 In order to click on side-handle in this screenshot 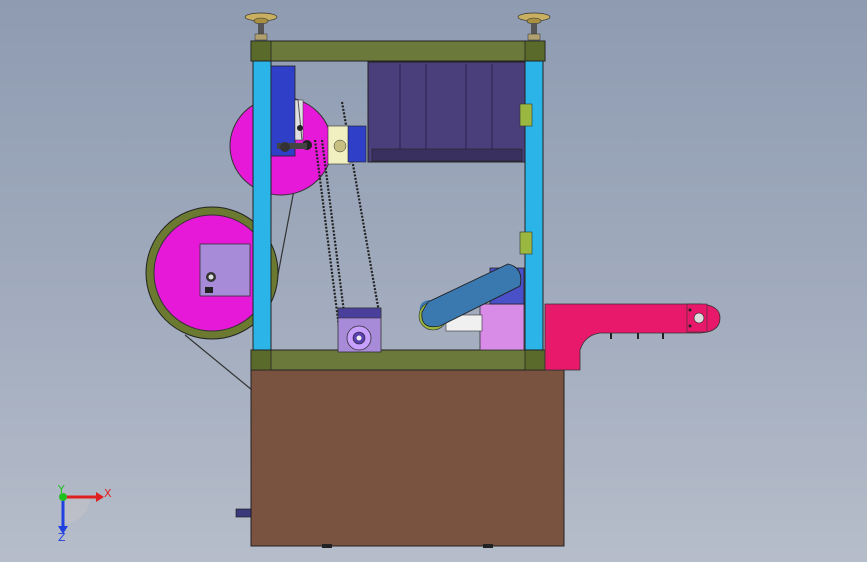, I will do `click(243, 513)`.